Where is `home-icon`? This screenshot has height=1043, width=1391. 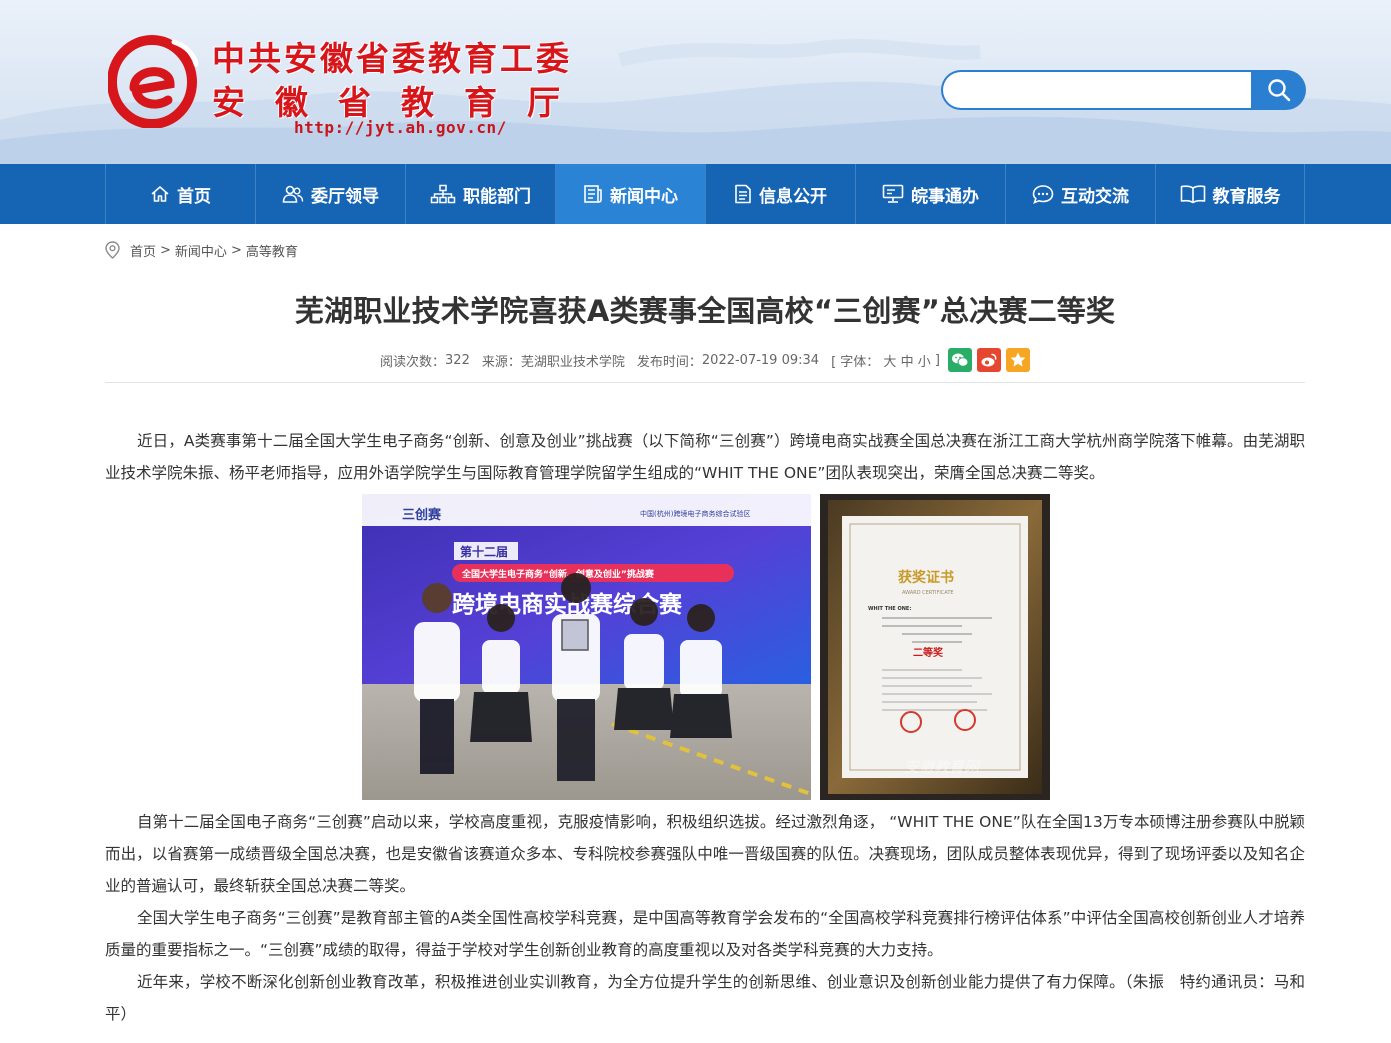
home-icon is located at coordinates (160, 194).